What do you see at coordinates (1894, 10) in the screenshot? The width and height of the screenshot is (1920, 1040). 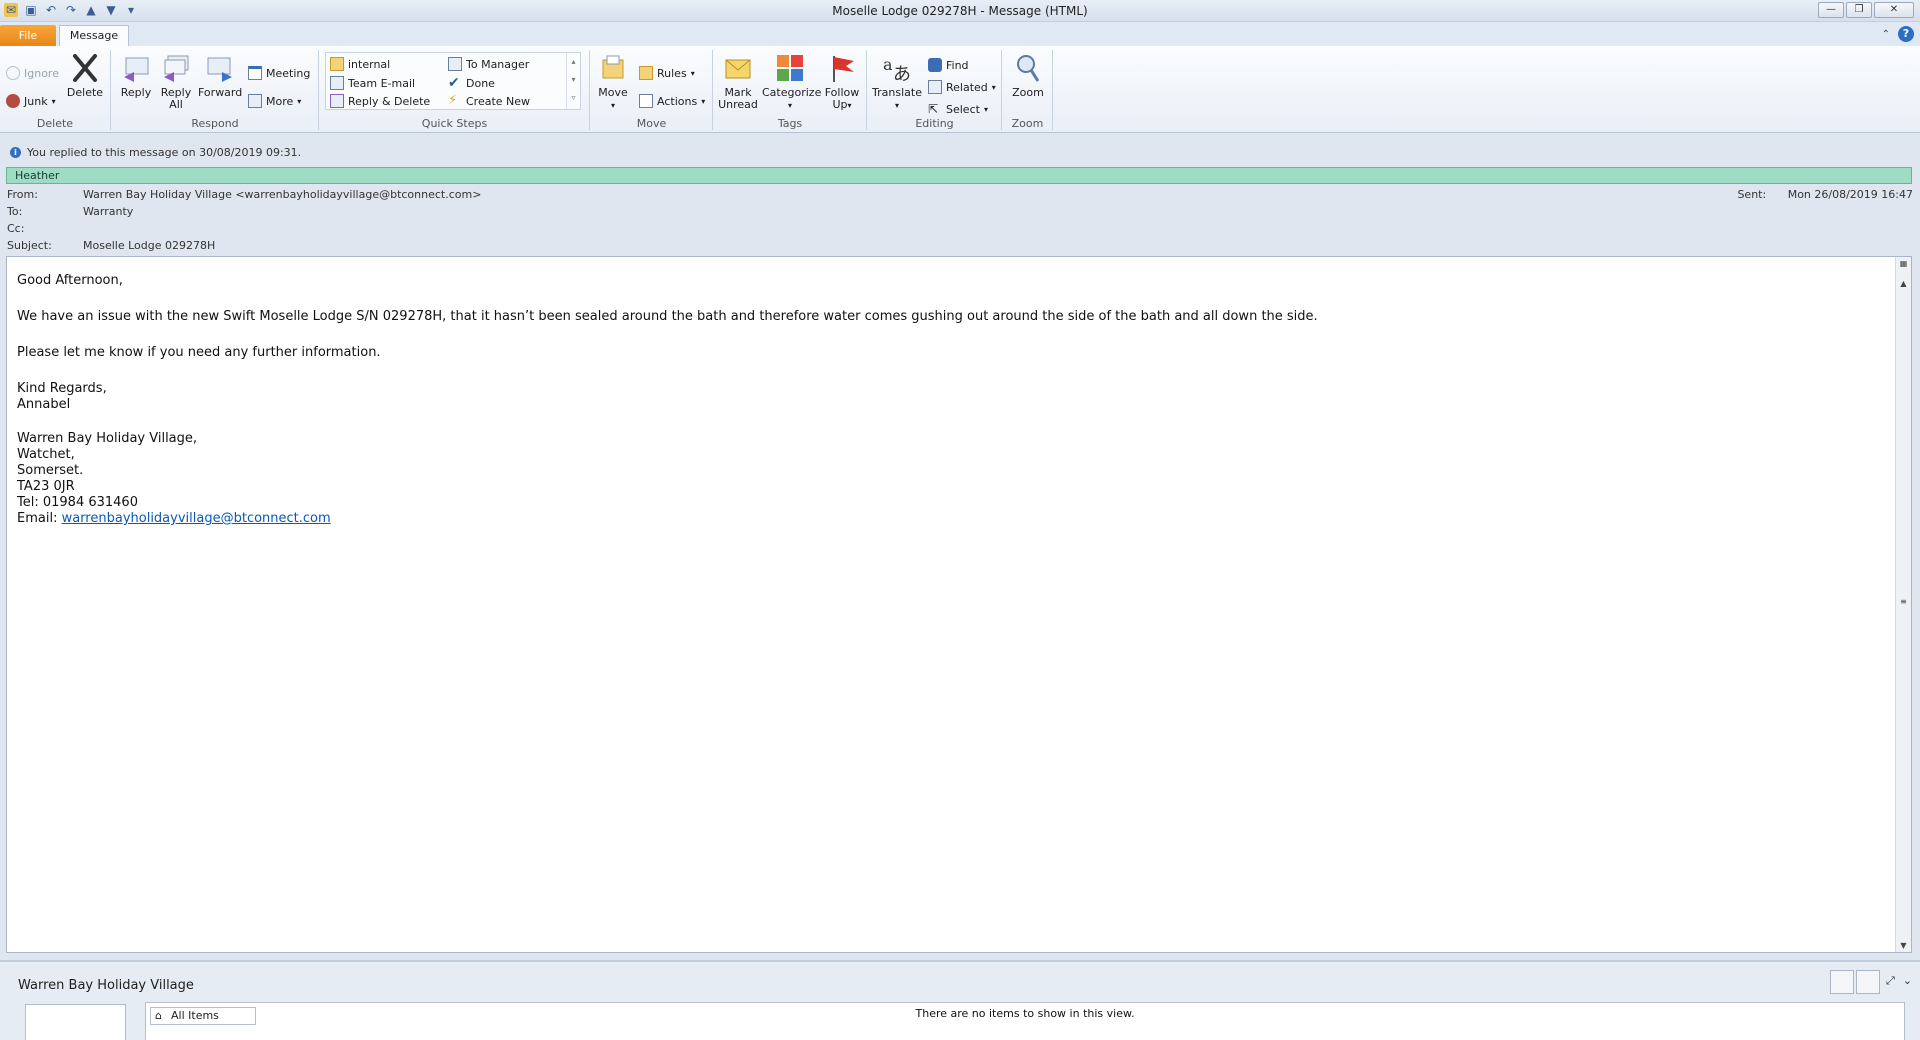 I see `close-button: ✕` at bounding box center [1894, 10].